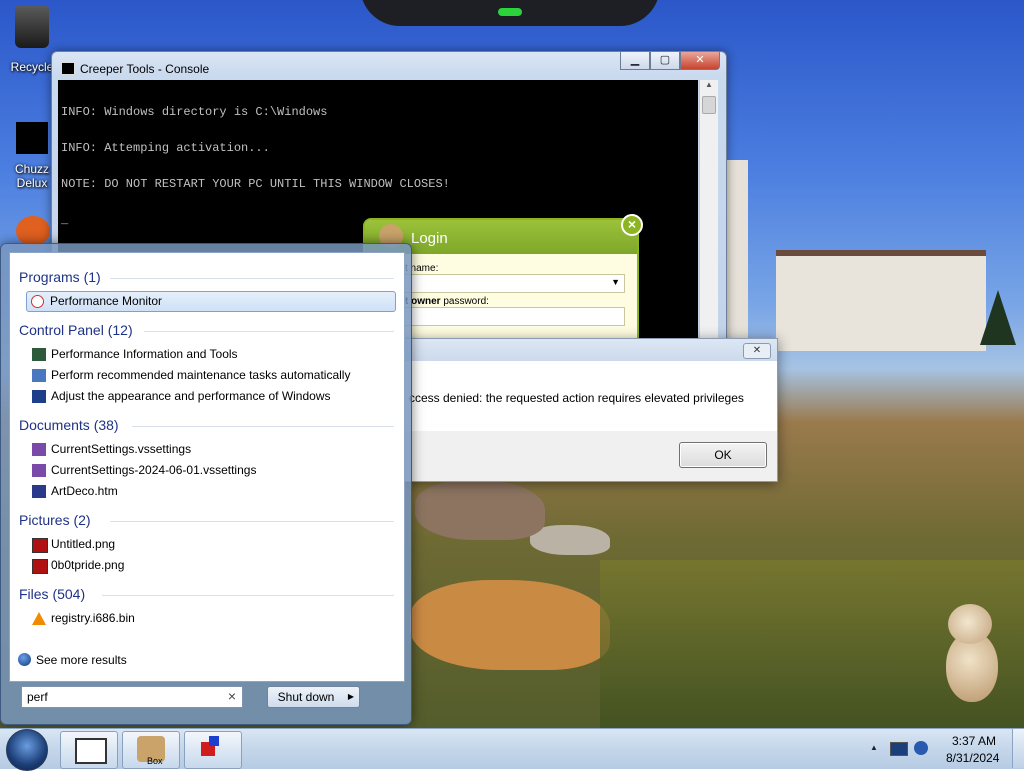 The height and width of the screenshot is (771, 1024). I want to click on result-0b0tpride-png: 0b0tpride.png, so click(212, 565).